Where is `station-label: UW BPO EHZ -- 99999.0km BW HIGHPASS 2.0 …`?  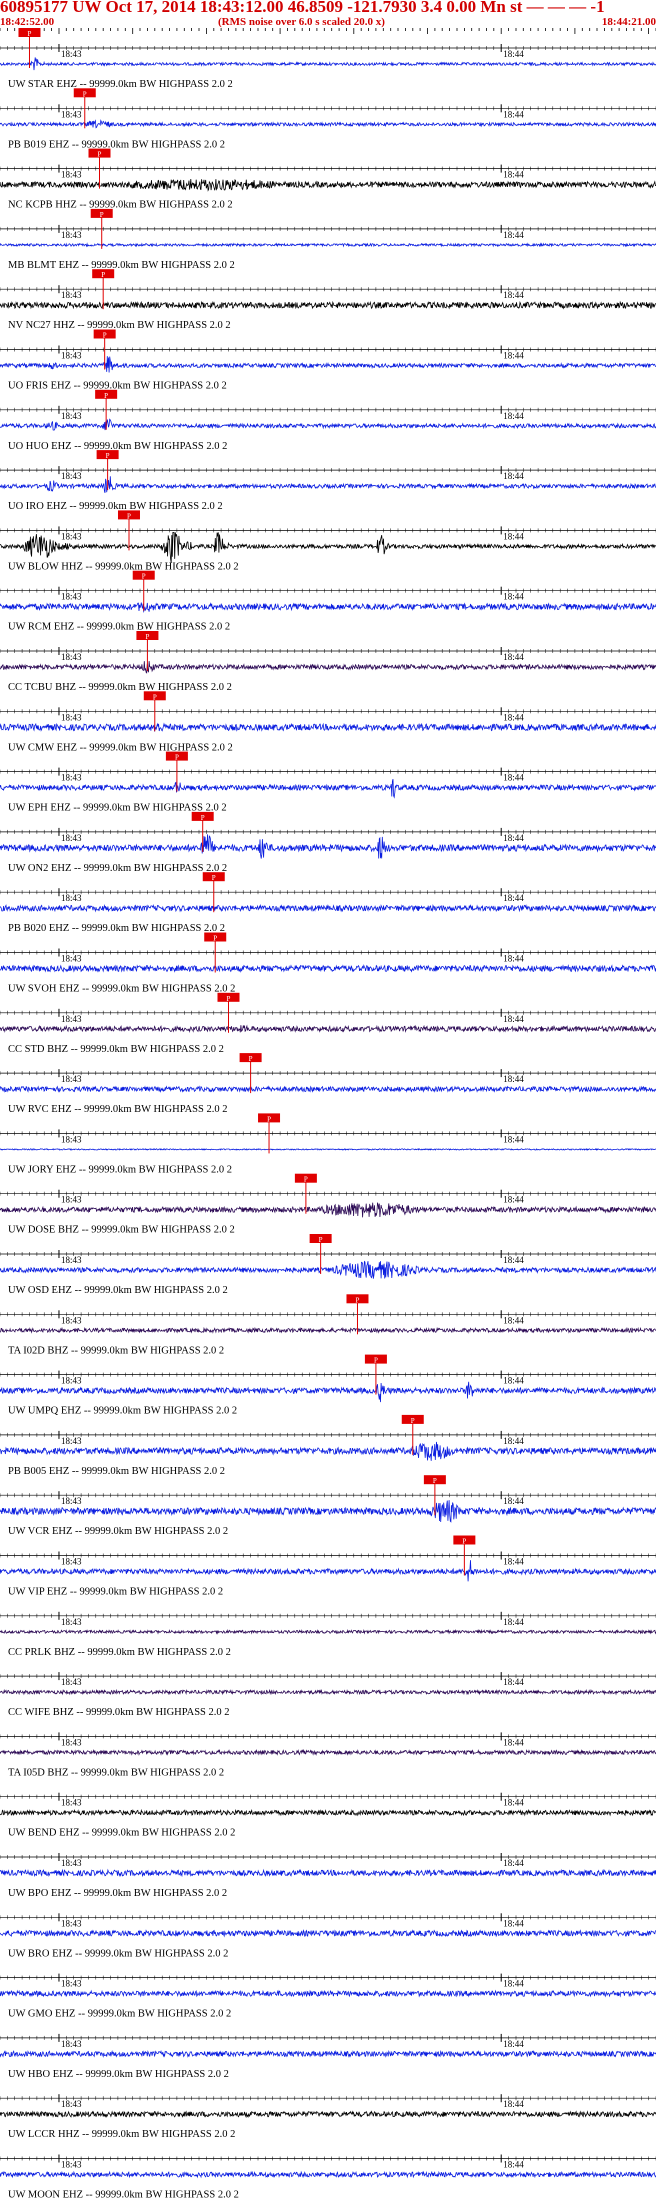 station-label: UW BPO EHZ -- 99999.0km BW HIGHPASS 2.0 … is located at coordinates (117, 1893).